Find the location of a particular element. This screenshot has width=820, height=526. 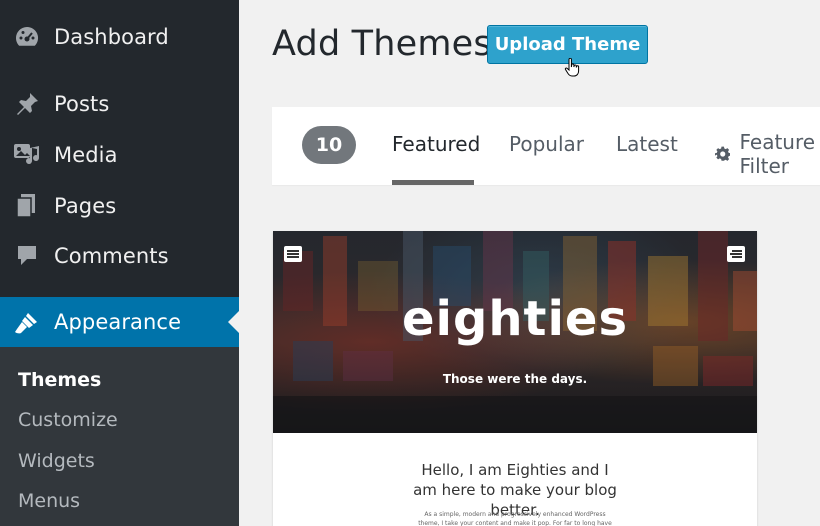

submenu-customize: Customize is located at coordinates (68, 420).